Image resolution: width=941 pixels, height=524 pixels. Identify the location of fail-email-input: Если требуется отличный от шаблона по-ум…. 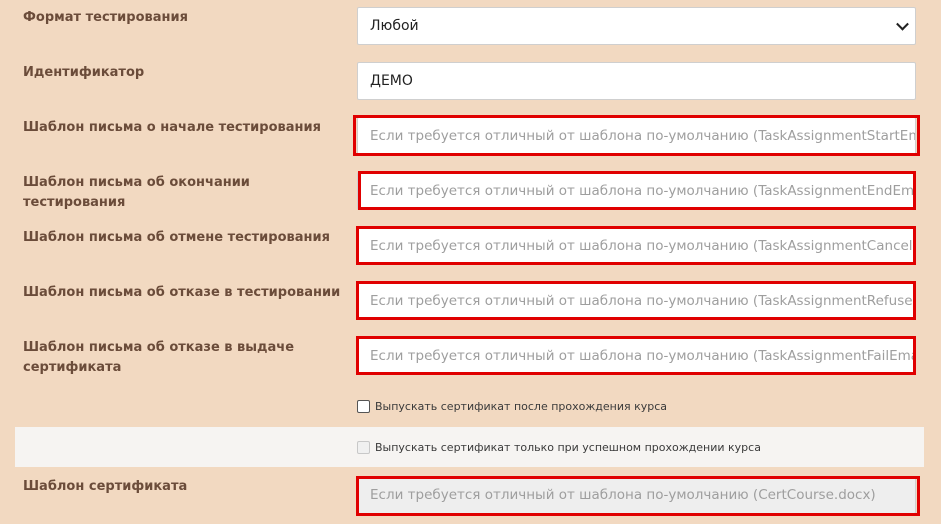
(636, 356).